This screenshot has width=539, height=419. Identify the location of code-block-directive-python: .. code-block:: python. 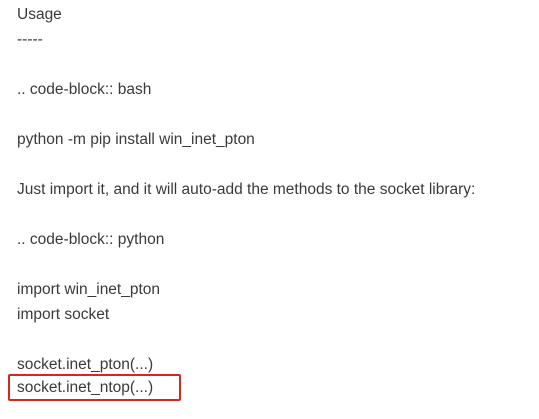
(91, 239).